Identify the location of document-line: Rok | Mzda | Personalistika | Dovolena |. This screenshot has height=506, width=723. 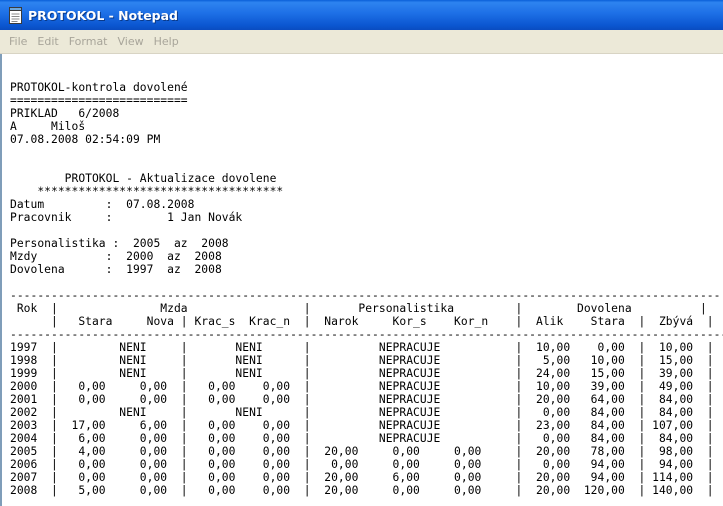
(358, 308).